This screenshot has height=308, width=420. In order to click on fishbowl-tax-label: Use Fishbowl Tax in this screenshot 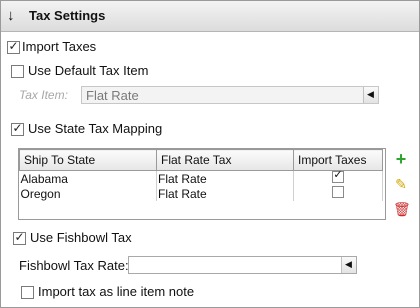, I will do `click(81, 237)`.